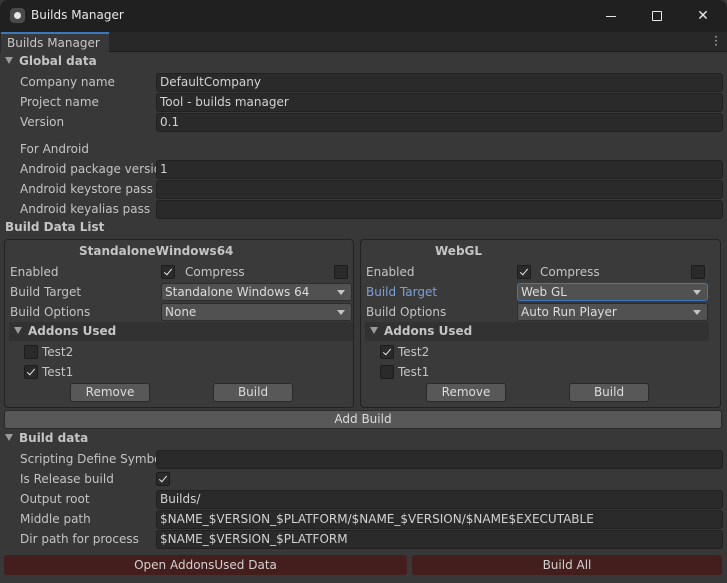  I want to click on android-keystore-pass-field, so click(439, 189).